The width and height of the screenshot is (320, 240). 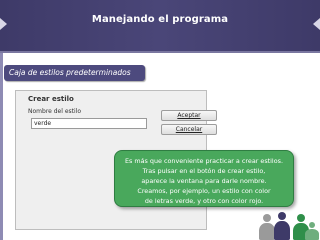 I want to click on note-line: de letras verde, y otro con color rojo., so click(x=204, y=201).